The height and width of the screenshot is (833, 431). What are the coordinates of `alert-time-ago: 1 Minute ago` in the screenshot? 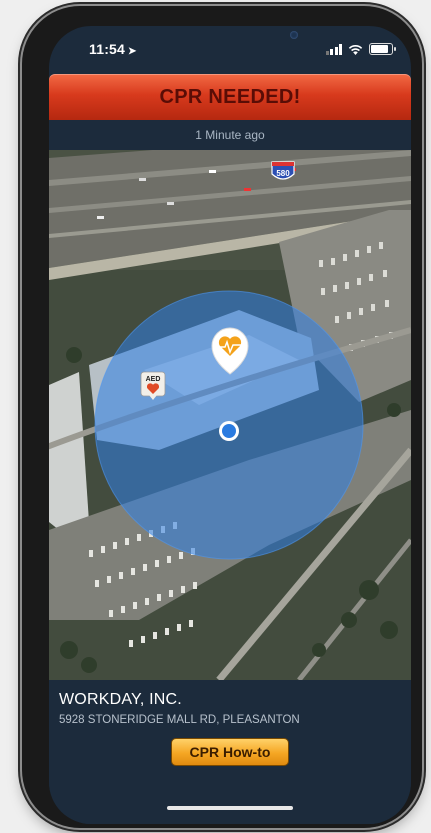 It's located at (230, 135).